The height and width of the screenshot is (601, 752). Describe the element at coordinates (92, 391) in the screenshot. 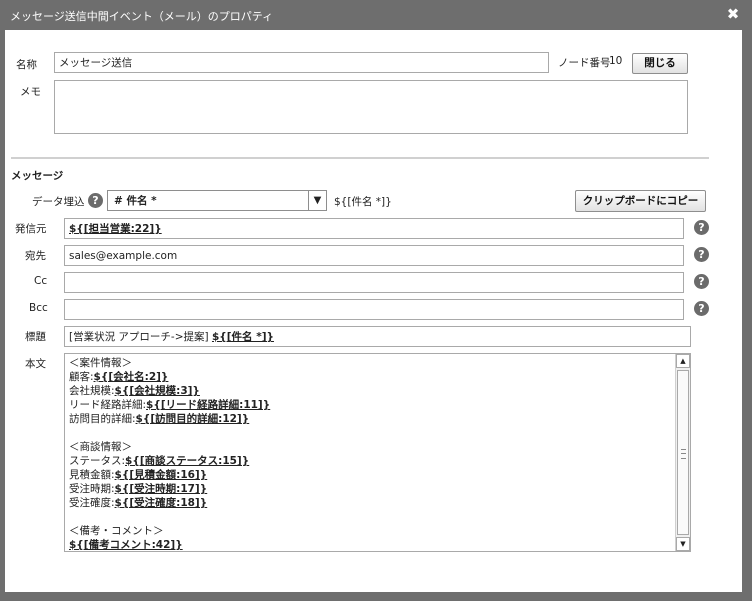

I see `body-line-text: 会社規模:` at that location.